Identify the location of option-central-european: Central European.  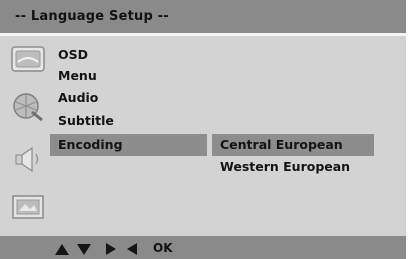
(293, 145).